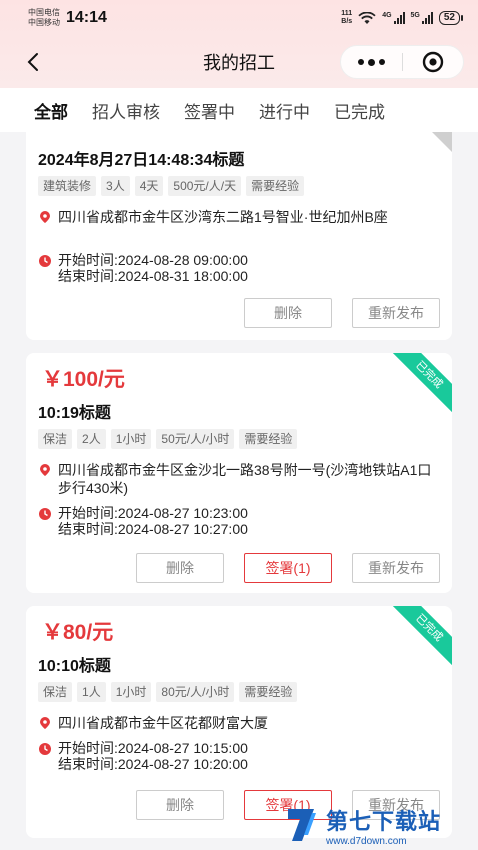  I want to click on target-icon, so click(432, 62).